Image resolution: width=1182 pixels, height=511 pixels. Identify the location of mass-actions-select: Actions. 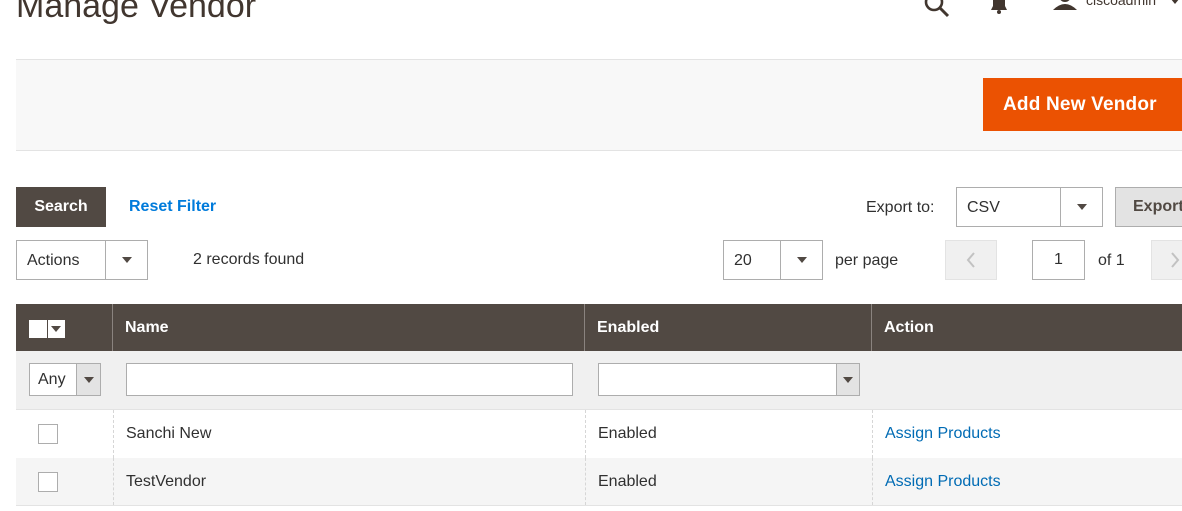
(82, 260).